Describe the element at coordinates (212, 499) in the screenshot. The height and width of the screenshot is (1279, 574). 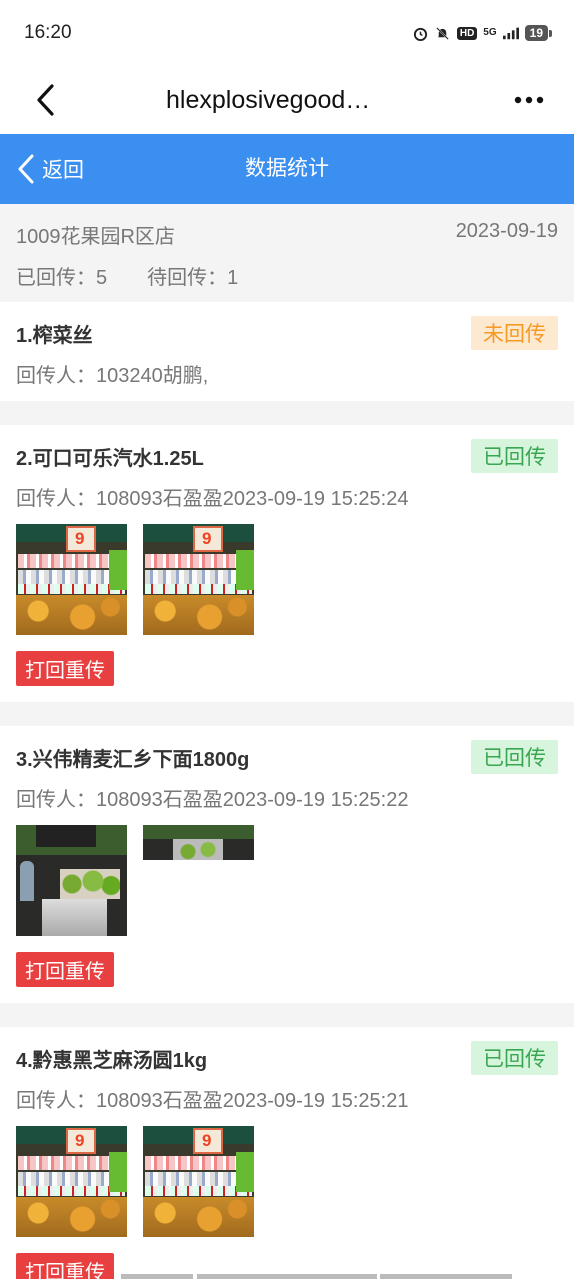
I see `item-sender: 回传人：108093石盈盈2023-09-19 15:25:24` at that location.